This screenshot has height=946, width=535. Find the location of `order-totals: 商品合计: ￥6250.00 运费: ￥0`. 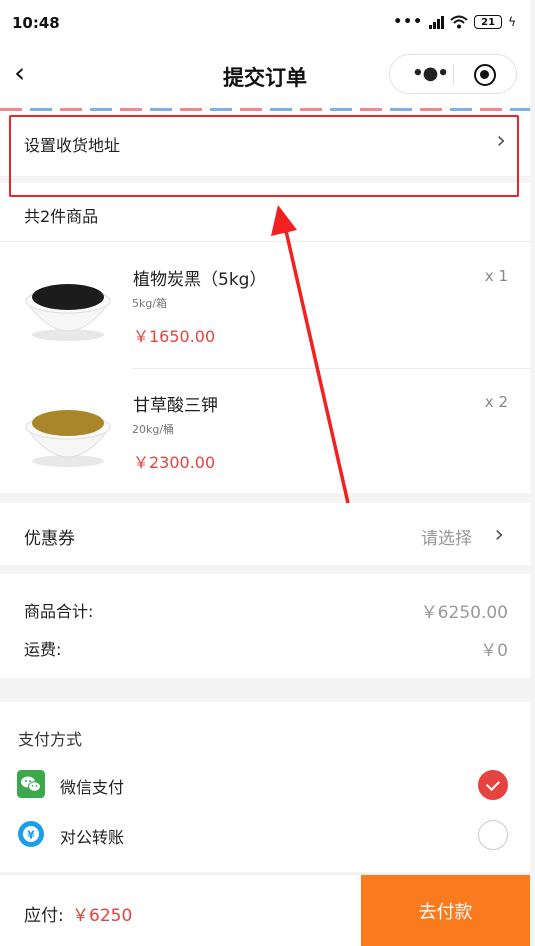

order-totals: 商品合计: ￥6250.00 运费: ￥0 is located at coordinates (265, 626).